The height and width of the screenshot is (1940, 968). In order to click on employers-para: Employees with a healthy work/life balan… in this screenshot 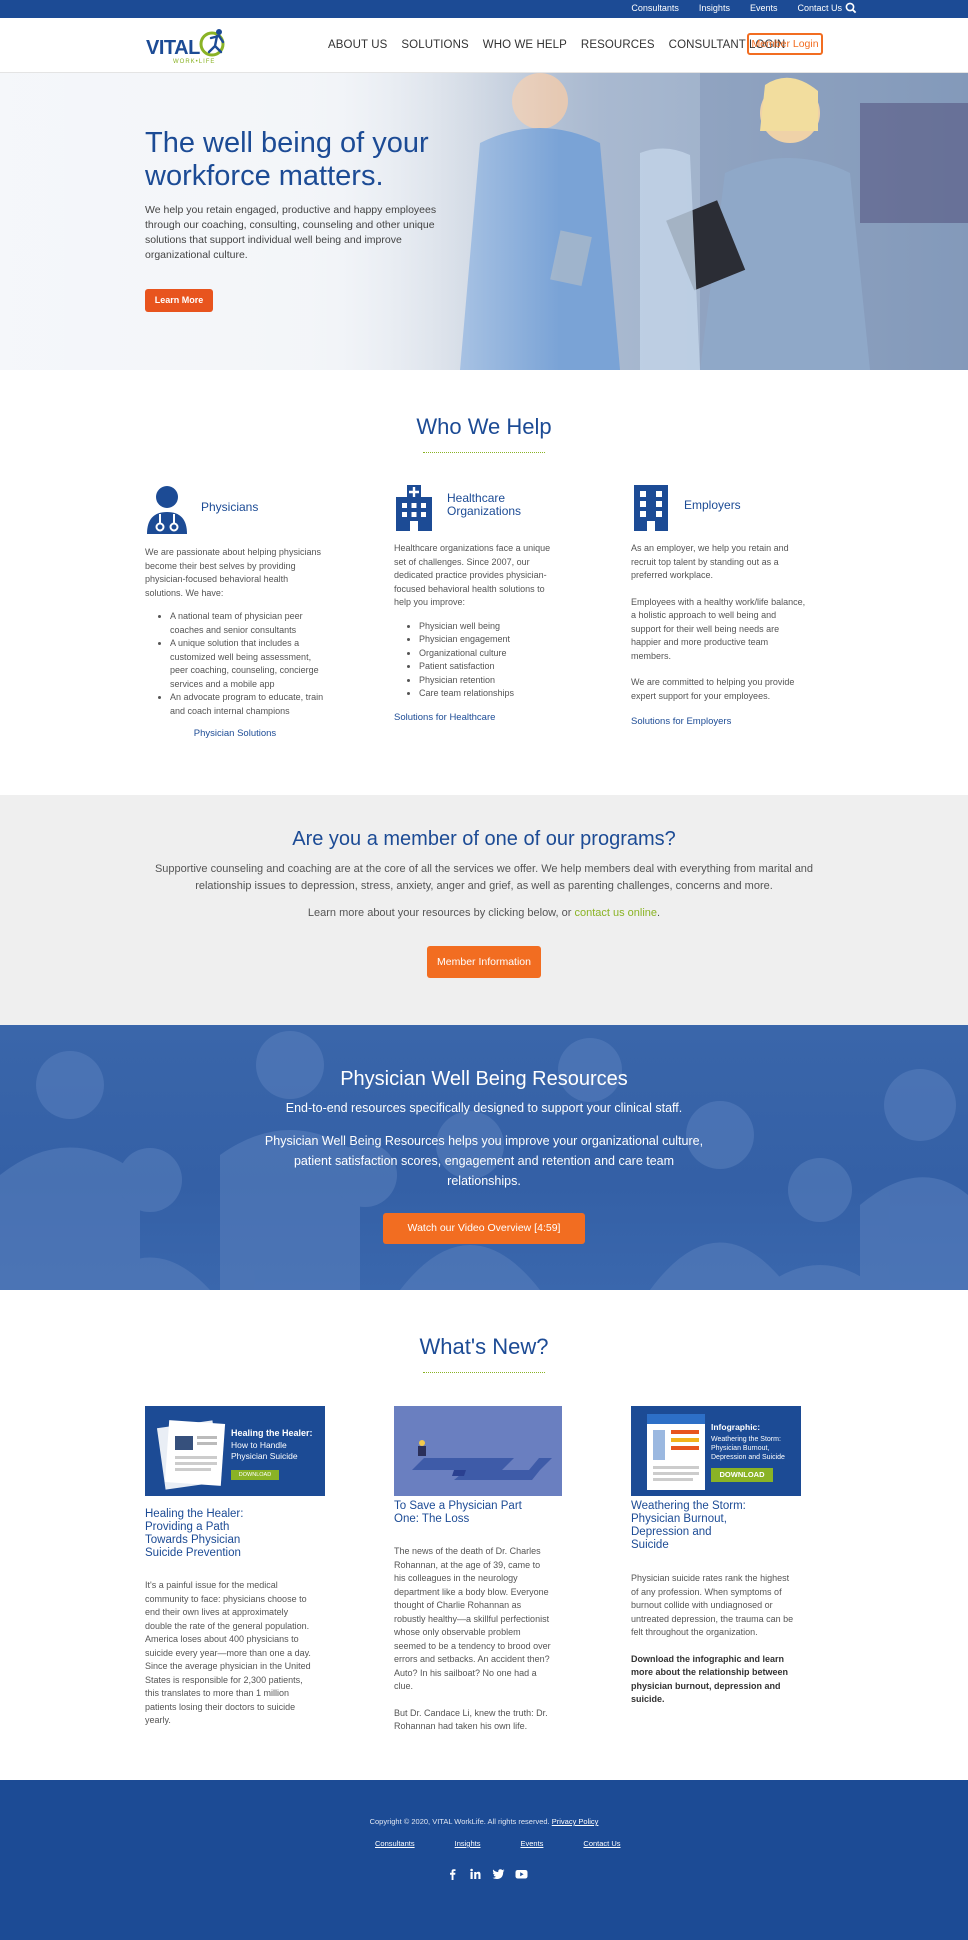, I will do `click(718, 628)`.